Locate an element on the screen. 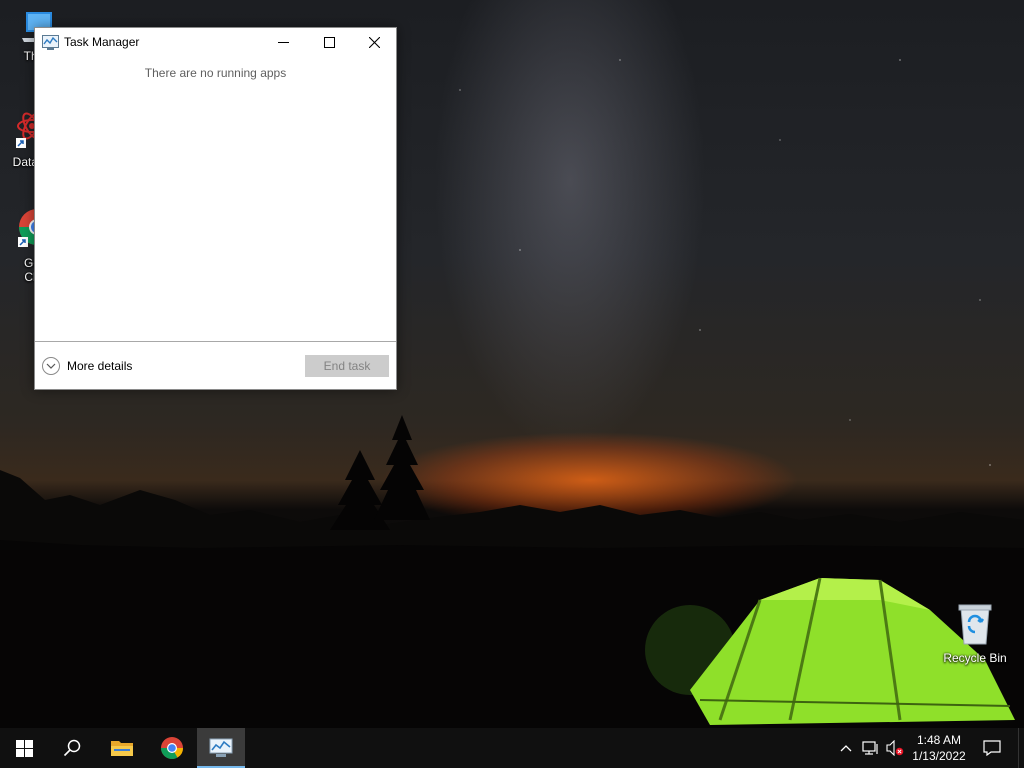 Image resolution: width=1024 pixels, height=768 pixels. clock-time: 1:48 AM is located at coordinates (939, 740).